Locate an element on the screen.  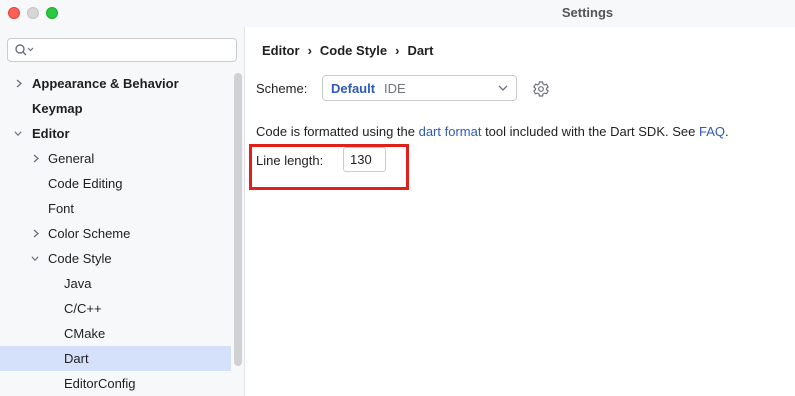
info-text: Code is formatted using the is located at coordinates (337, 131).